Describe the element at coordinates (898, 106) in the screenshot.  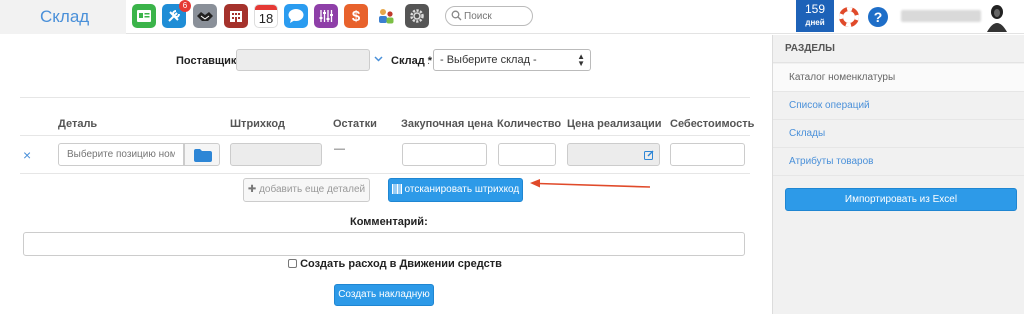
I see `sidebar-item-operations: Список операций` at that location.